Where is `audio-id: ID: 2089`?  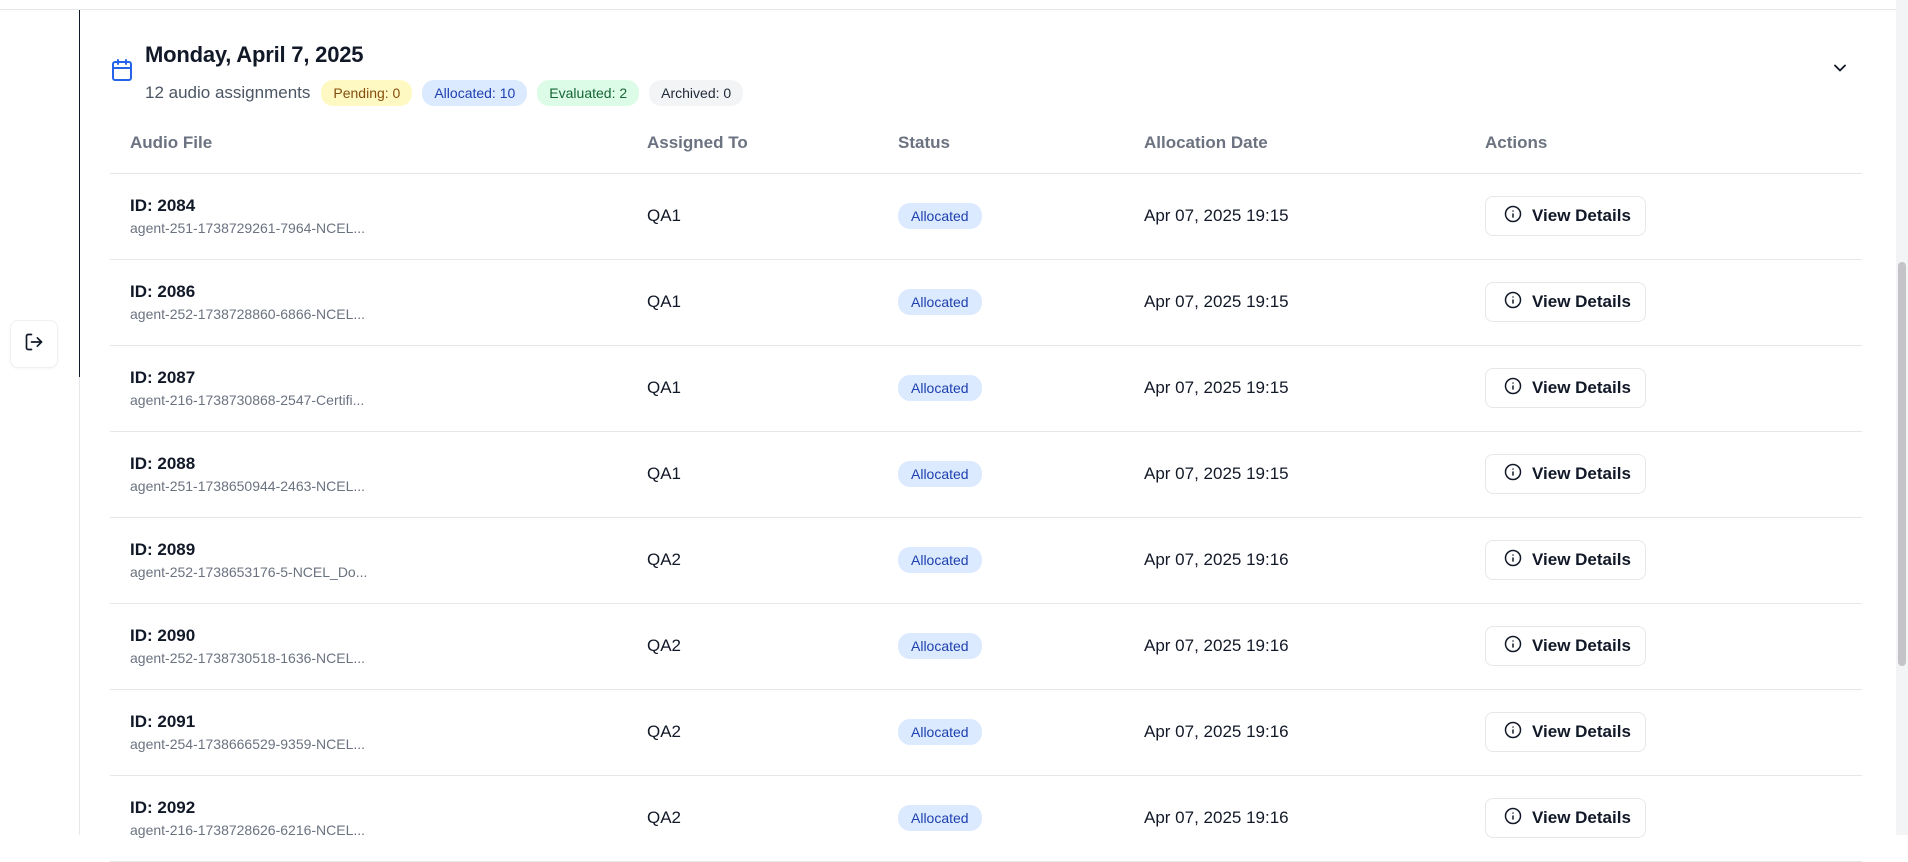 audio-id: ID: 2089 is located at coordinates (163, 549).